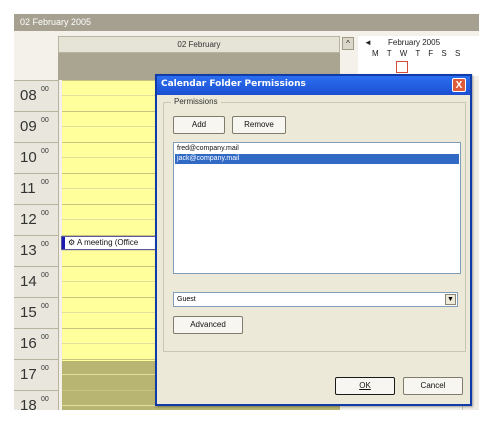  I want to click on add-button: Add, so click(199, 125).